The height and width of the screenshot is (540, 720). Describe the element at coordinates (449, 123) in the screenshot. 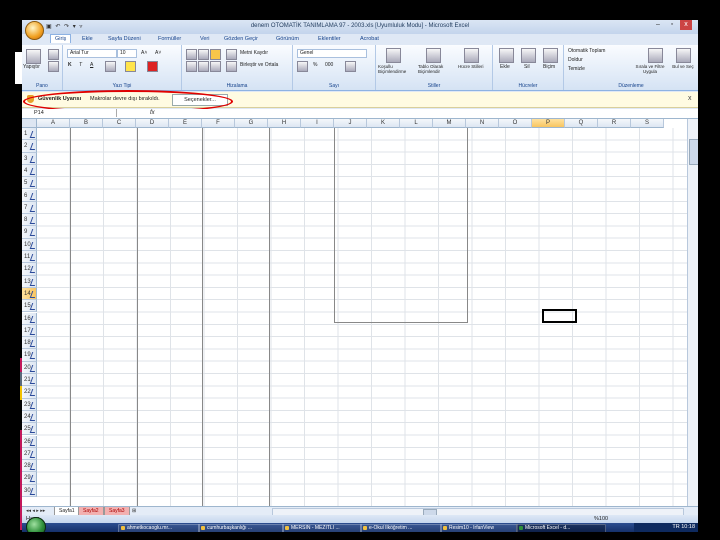

I see `column-header-m: M` at that location.